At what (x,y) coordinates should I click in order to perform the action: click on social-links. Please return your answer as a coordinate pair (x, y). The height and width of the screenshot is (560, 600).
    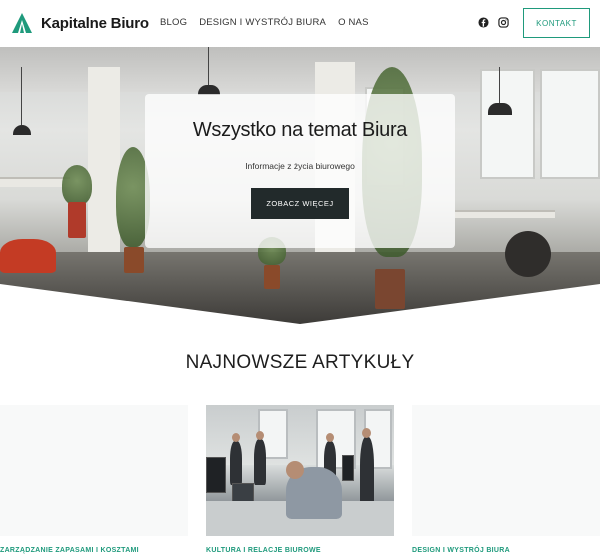
    Looking at the image, I should click on (493, 22).